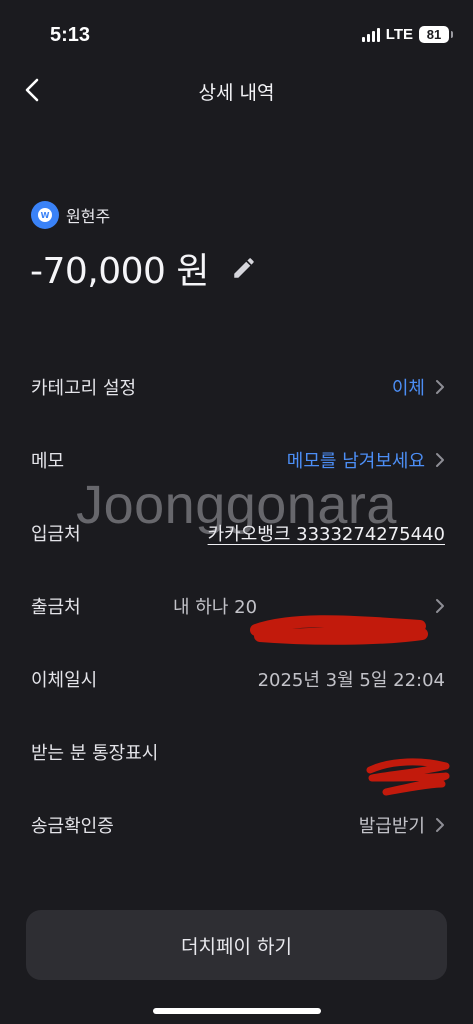  I want to click on dutch-pay-button: 더치페이 하기, so click(236, 945).